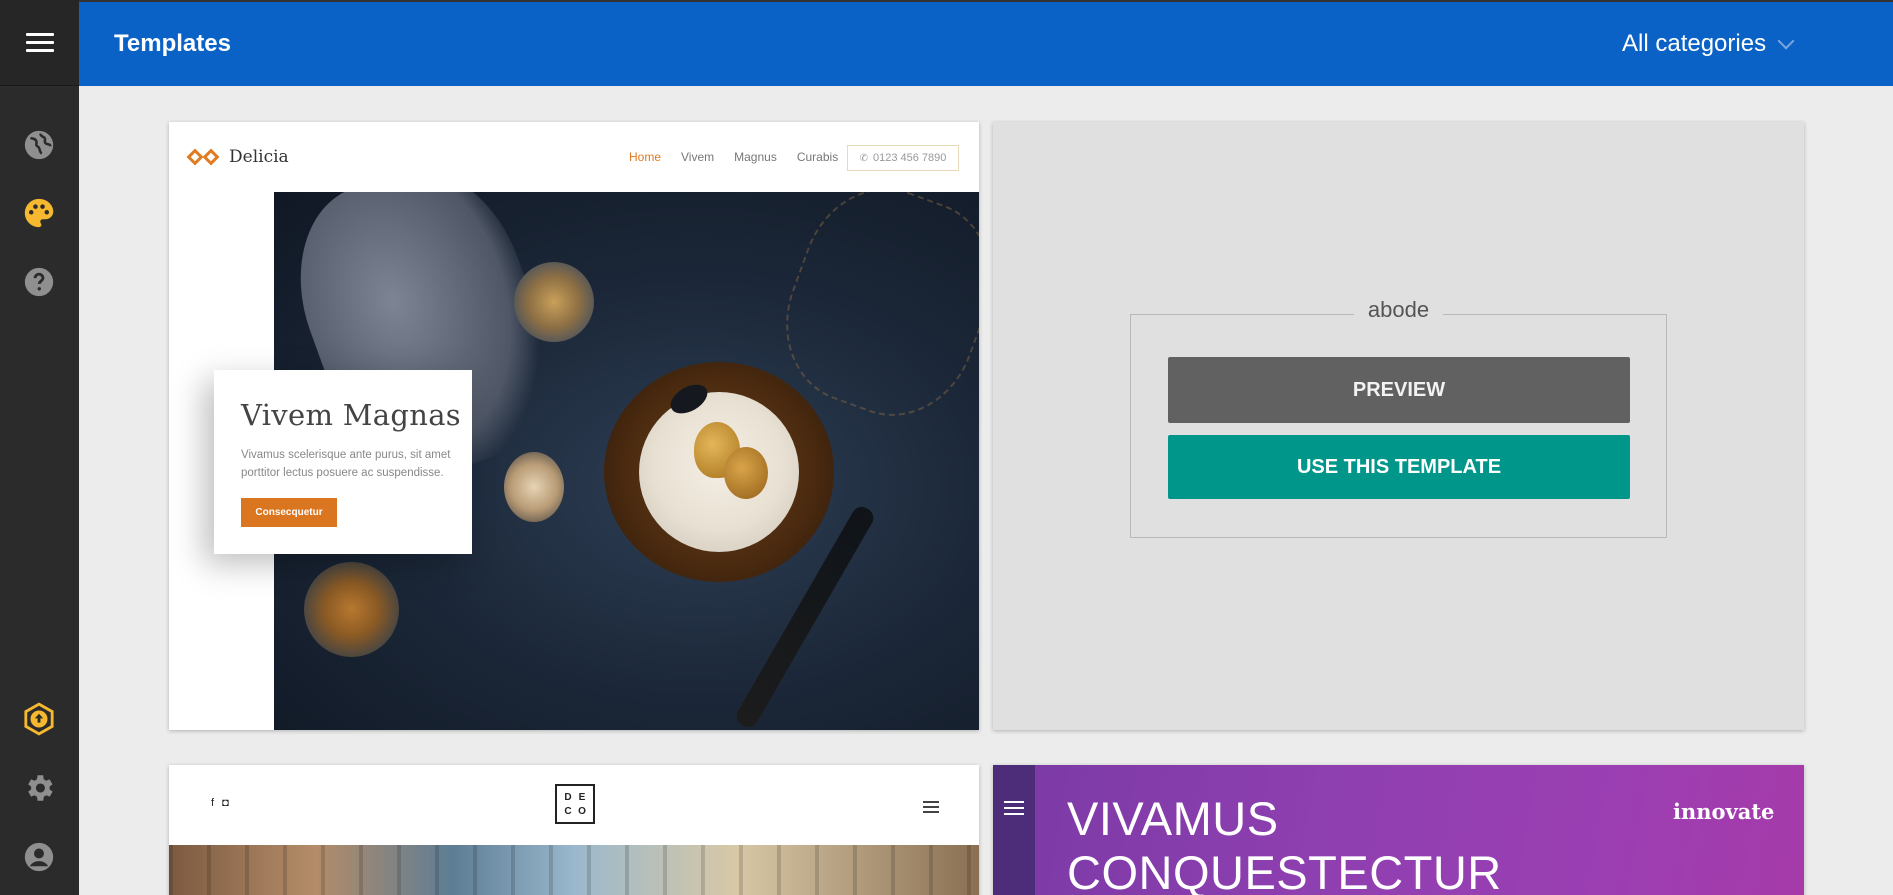  I want to click on logo-mark-icon, so click(203, 157).